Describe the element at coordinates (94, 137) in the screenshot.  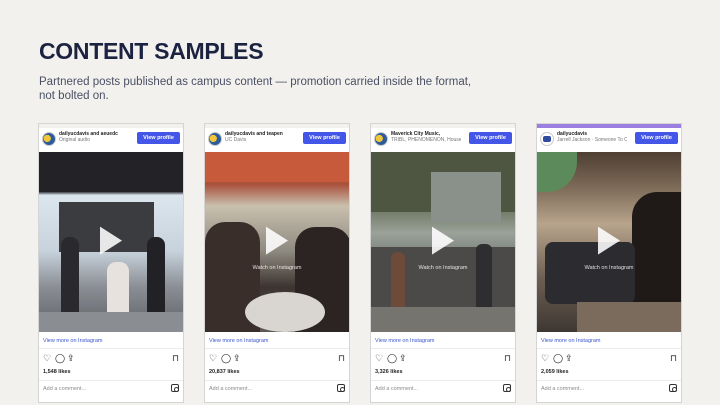
I see `post-header-text: dailyucdavis and aeuedc Original audio` at that location.